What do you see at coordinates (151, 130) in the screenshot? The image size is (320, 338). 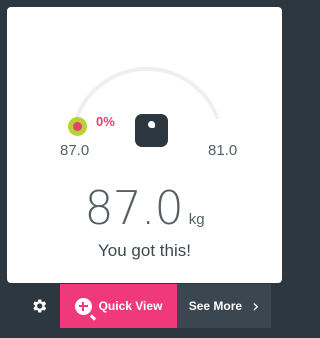 I see `scale-icon` at bounding box center [151, 130].